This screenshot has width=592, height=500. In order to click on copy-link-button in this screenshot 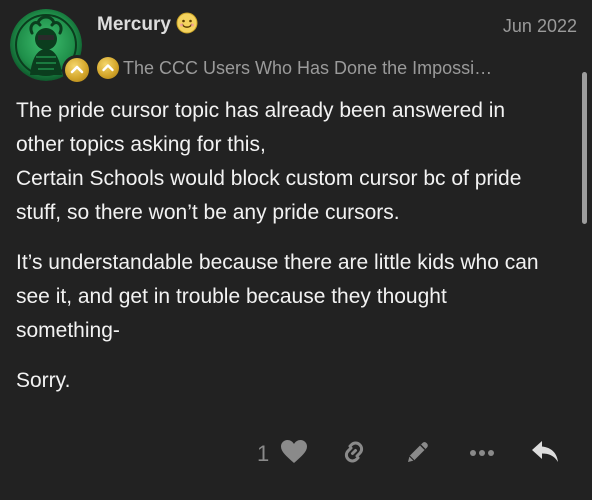, I will do `click(354, 454)`.